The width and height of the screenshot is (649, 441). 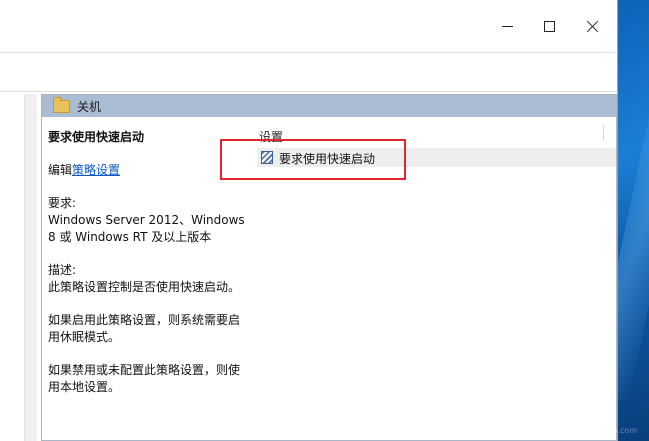 What do you see at coordinates (89, 107) in the screenshot?
I see `details-header-title: 关机` at bounding box center [89, 107].